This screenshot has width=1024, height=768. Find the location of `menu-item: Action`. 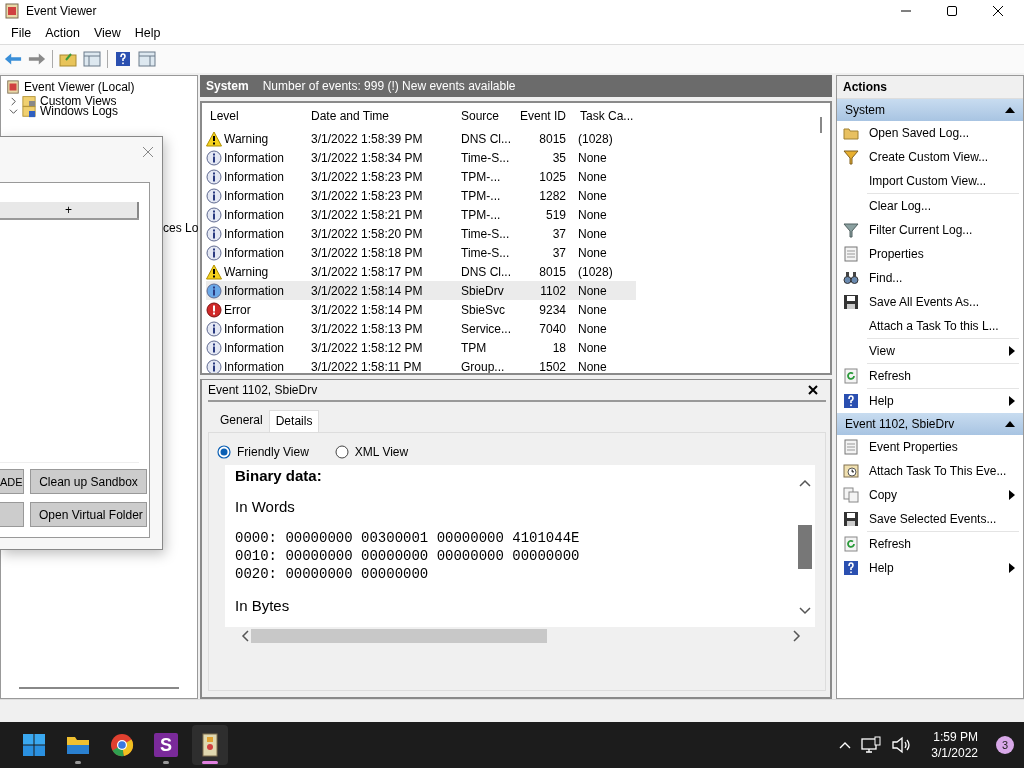

menu-item: Action is located at coordinates (62, 33).